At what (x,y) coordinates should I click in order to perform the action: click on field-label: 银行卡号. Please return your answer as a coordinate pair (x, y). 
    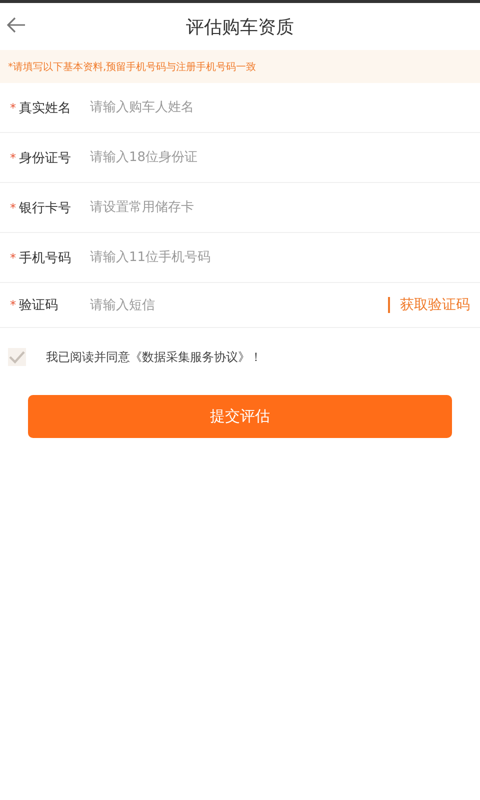
    Looking at the image, I should click on (45, 208).